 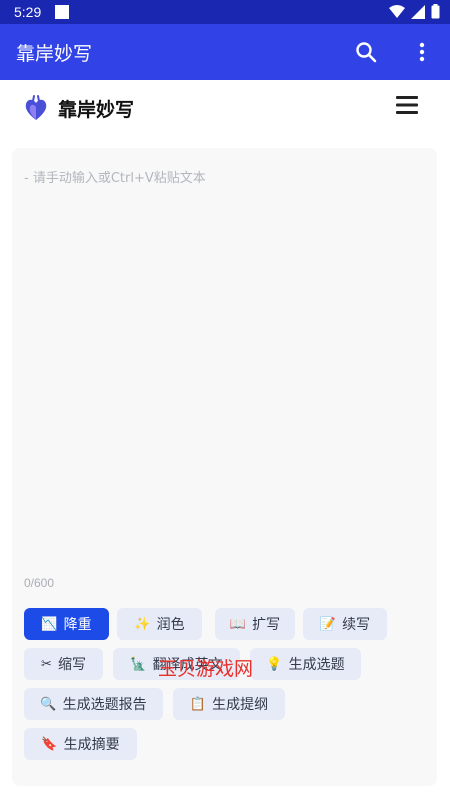 What do you see at coordinates (28, 12) in the screenshot?
I see `status-time: 5:29` at bounding box center [28, 12].